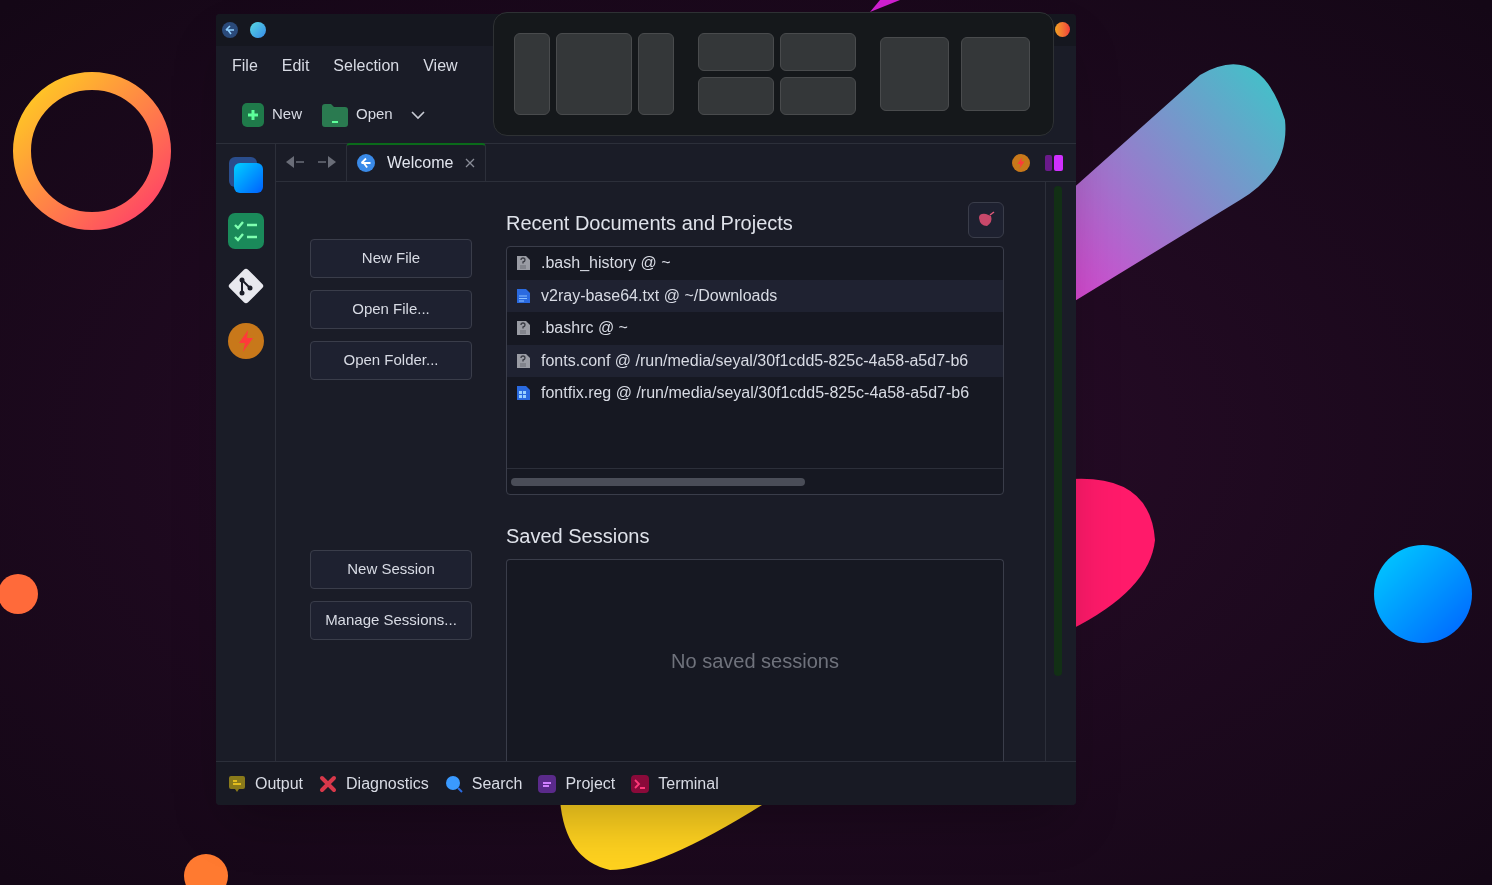  I want to click on forward-icon, so click(327, 162).